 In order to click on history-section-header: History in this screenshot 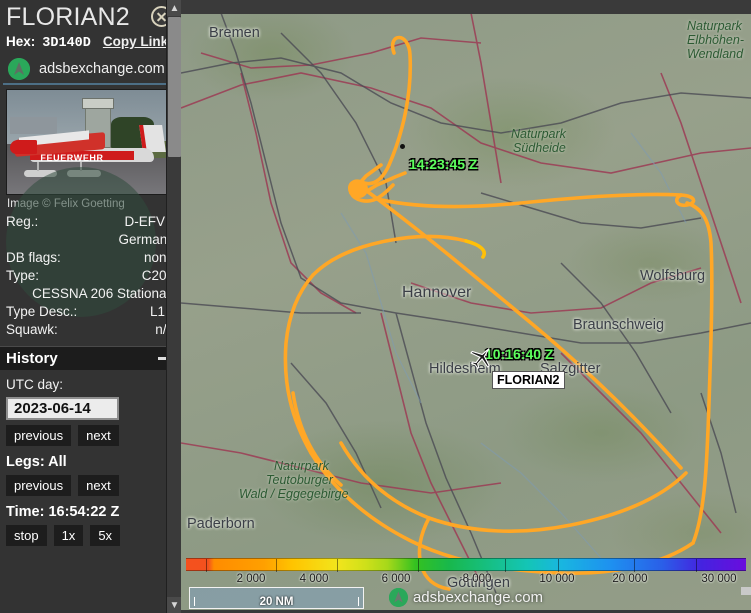, I will do `click(90, 358)`.